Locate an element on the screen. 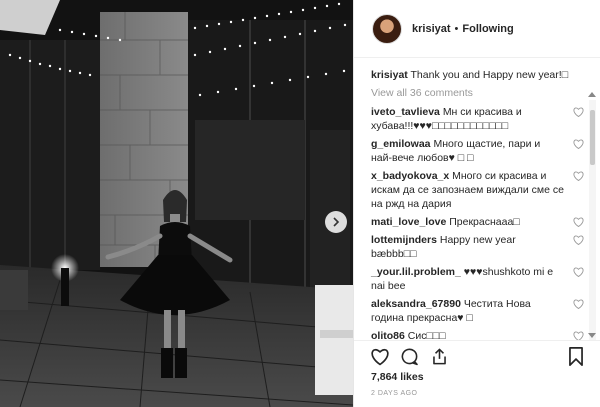 Image resolution: width=600 pixels, height=407 pixels. comment-username: olito86 is located at coordinates (388, 335).